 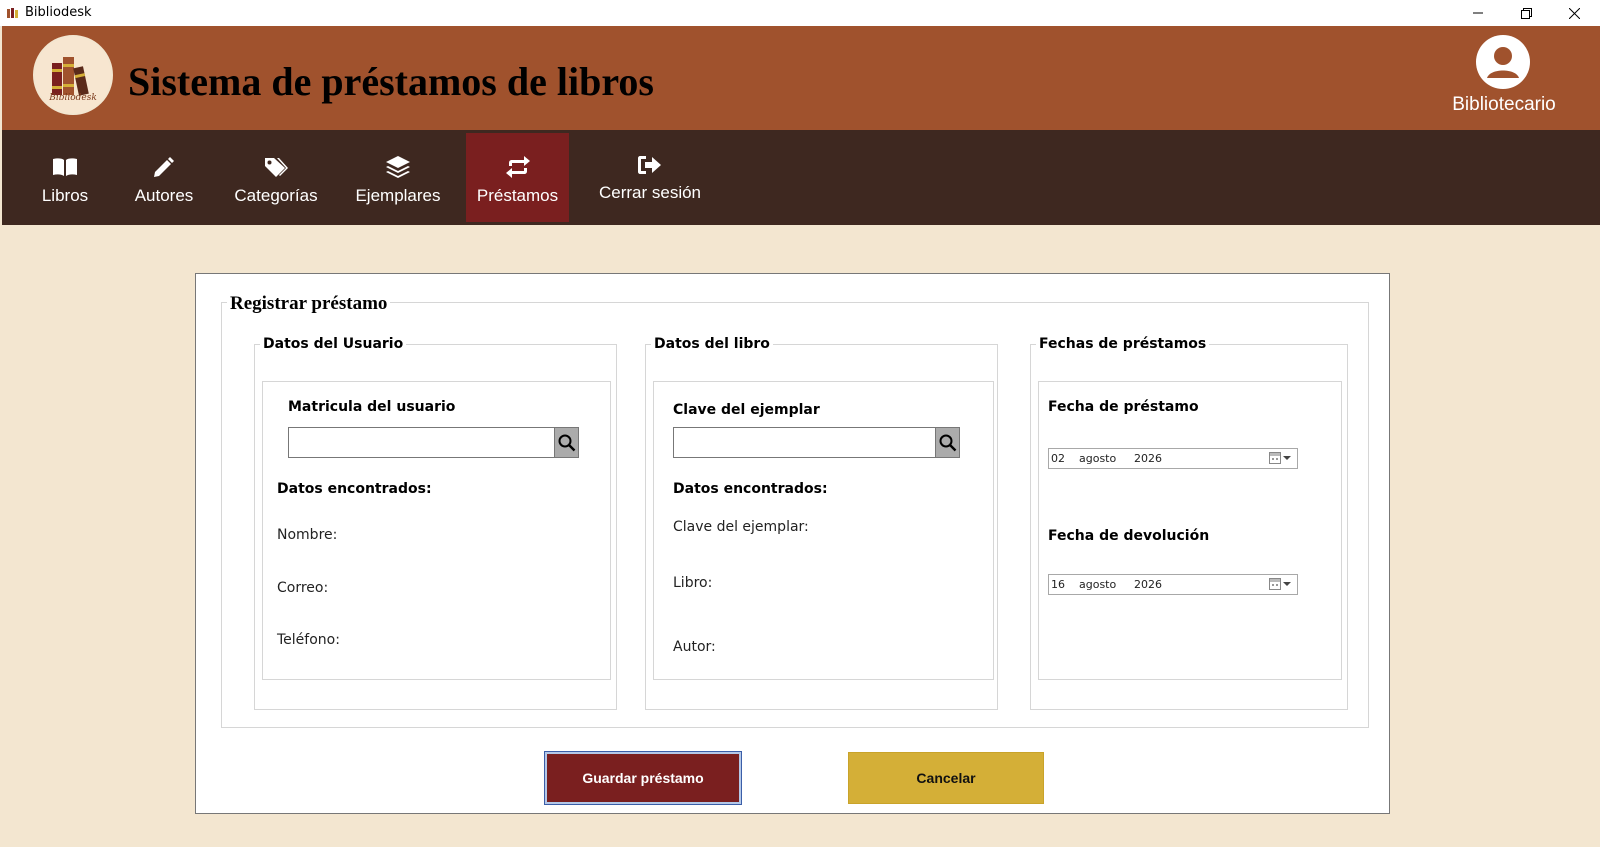 I want to click on window-title: Bibliodesk, so click(x=58, y=12).